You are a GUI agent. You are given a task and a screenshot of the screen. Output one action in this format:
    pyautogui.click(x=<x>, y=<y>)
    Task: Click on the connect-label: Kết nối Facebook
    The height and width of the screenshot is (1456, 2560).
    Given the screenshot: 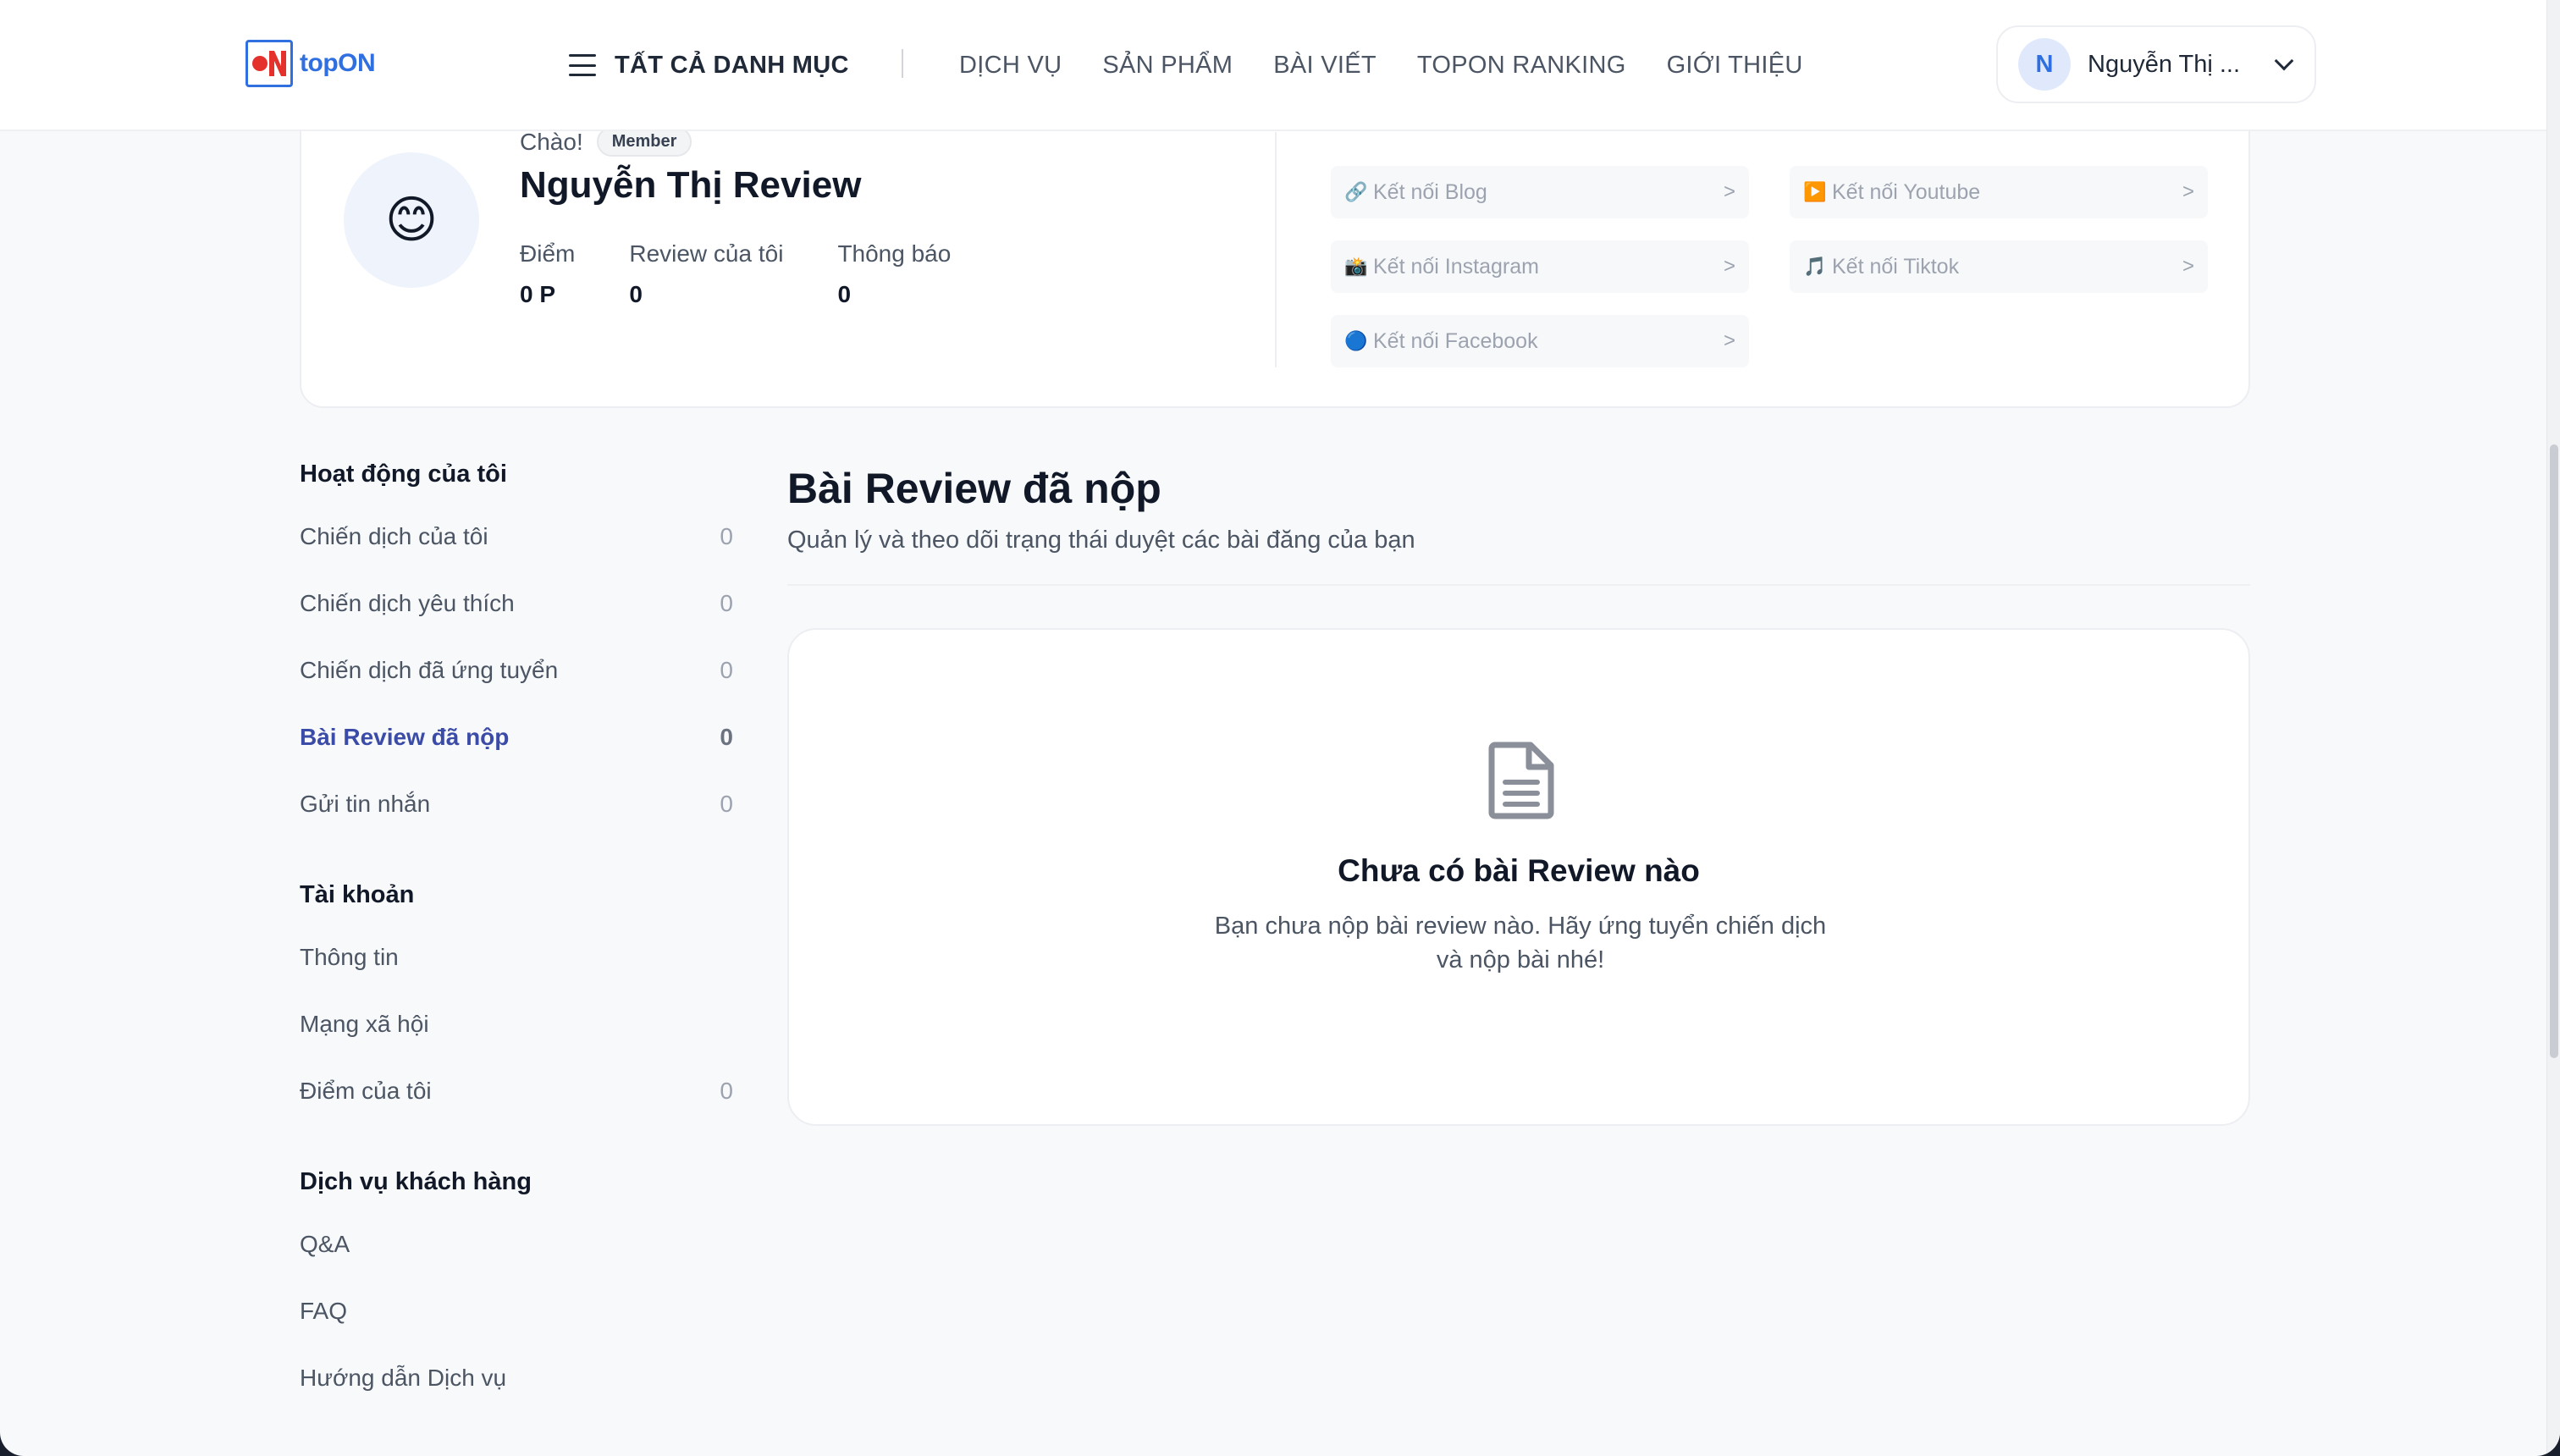 What is the action you would take?
    pyautogui.click(x=1455, y=340)
    